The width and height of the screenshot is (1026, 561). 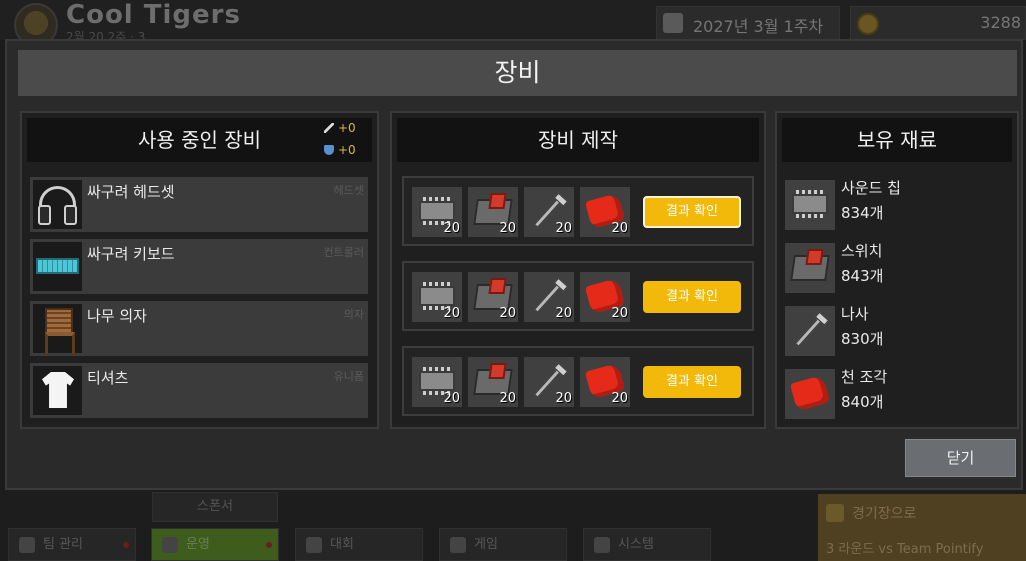 I want to click on attack-value: +0, so click(x=347, y=128).